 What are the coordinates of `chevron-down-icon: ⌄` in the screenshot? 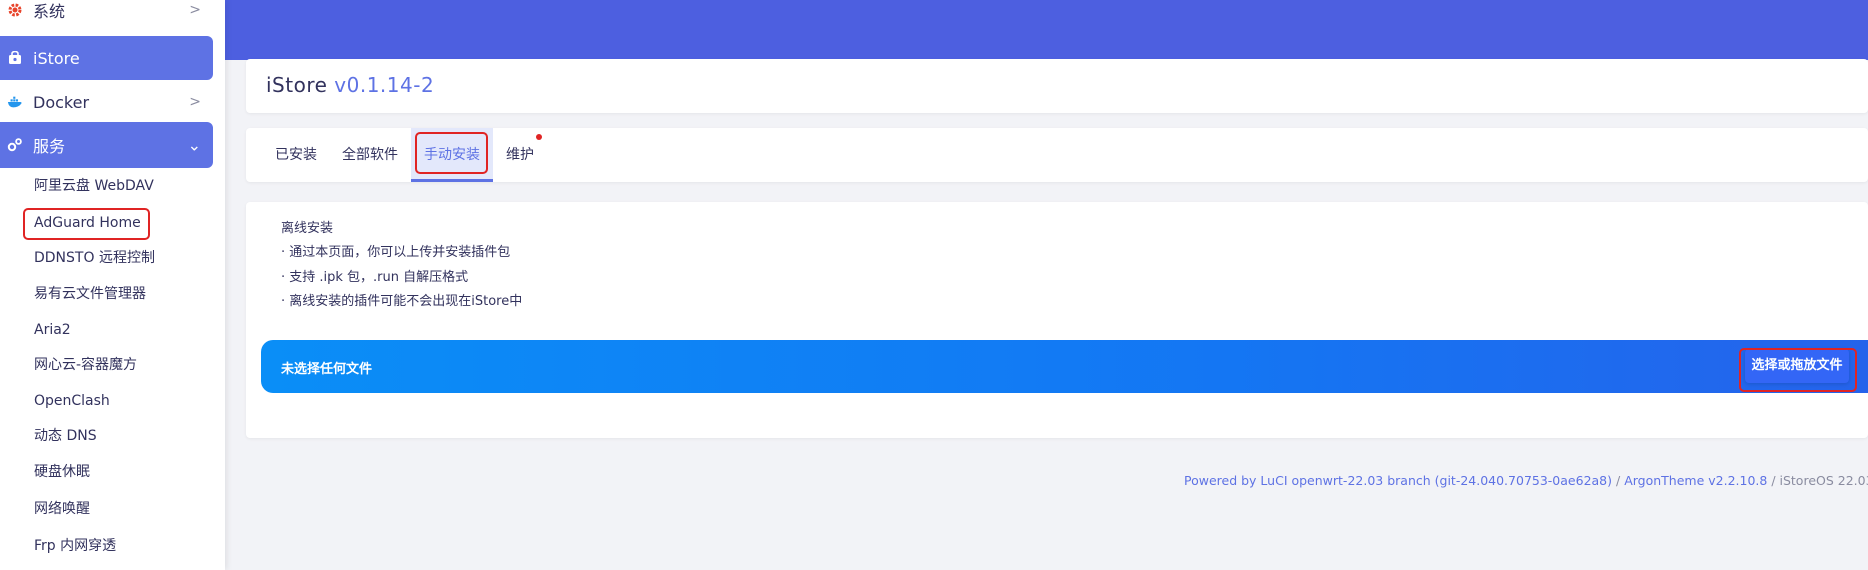 It's located at (194, 145).